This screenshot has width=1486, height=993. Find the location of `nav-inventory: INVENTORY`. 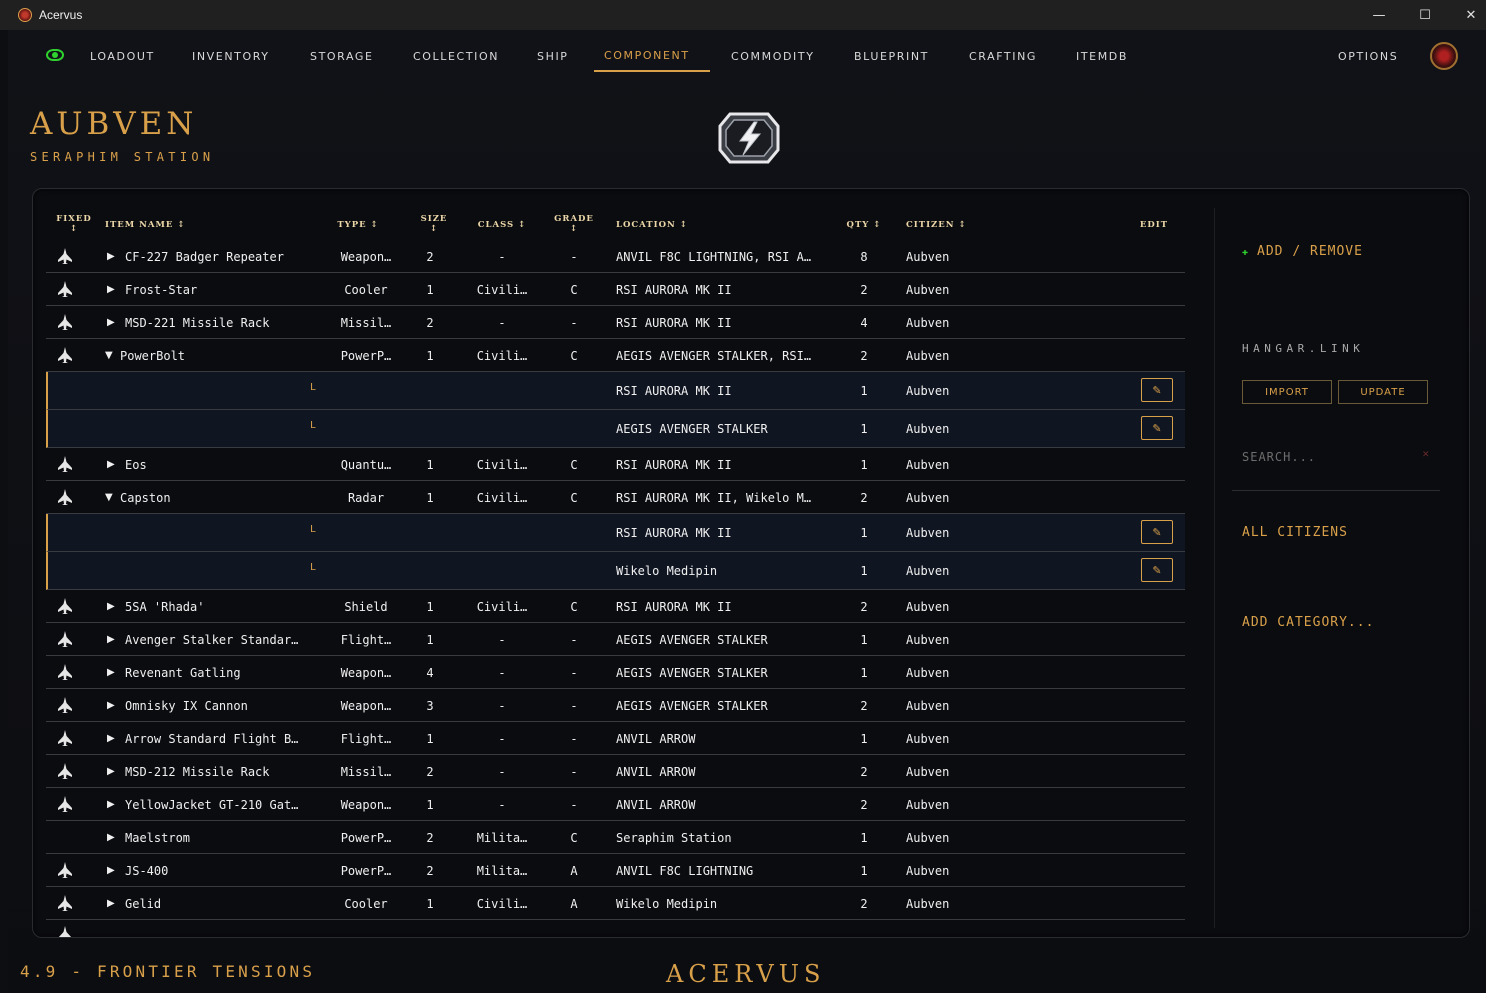

nav-inventory: INVENTORY is located at coordinates (231, 56).